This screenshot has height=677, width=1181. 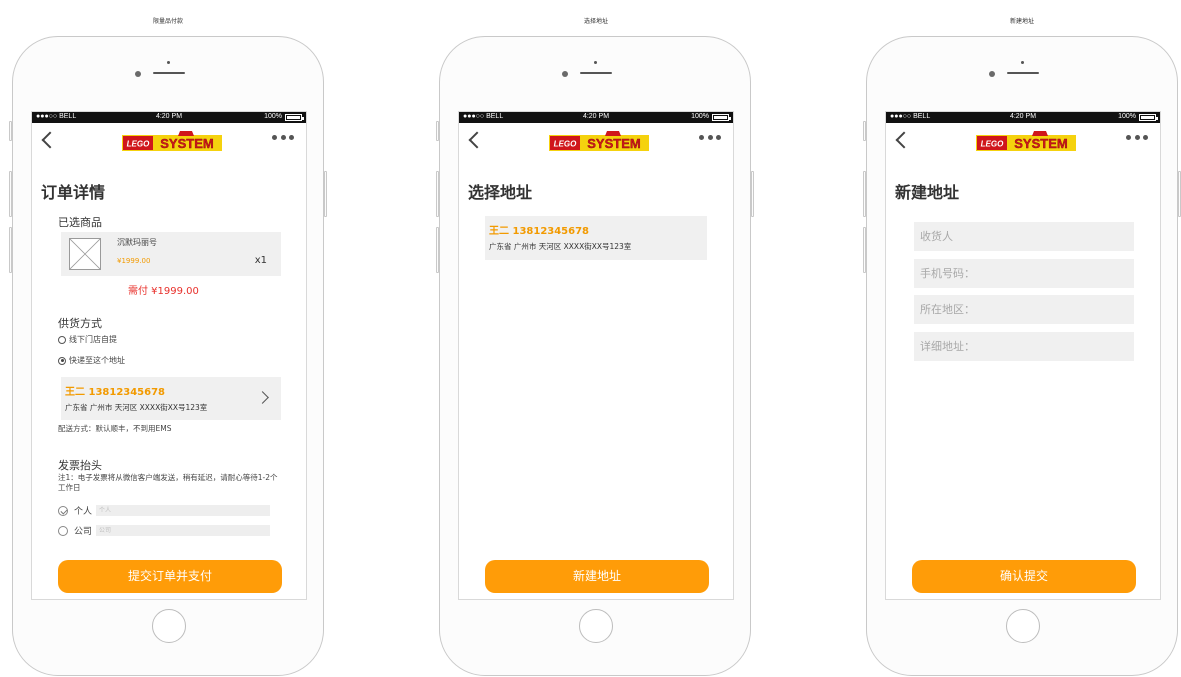 What do you see at coordinates (1024, 576) in the screenshot?
I see `confirm-submit-button: 确认提交` at bounding box center [1024, 576].